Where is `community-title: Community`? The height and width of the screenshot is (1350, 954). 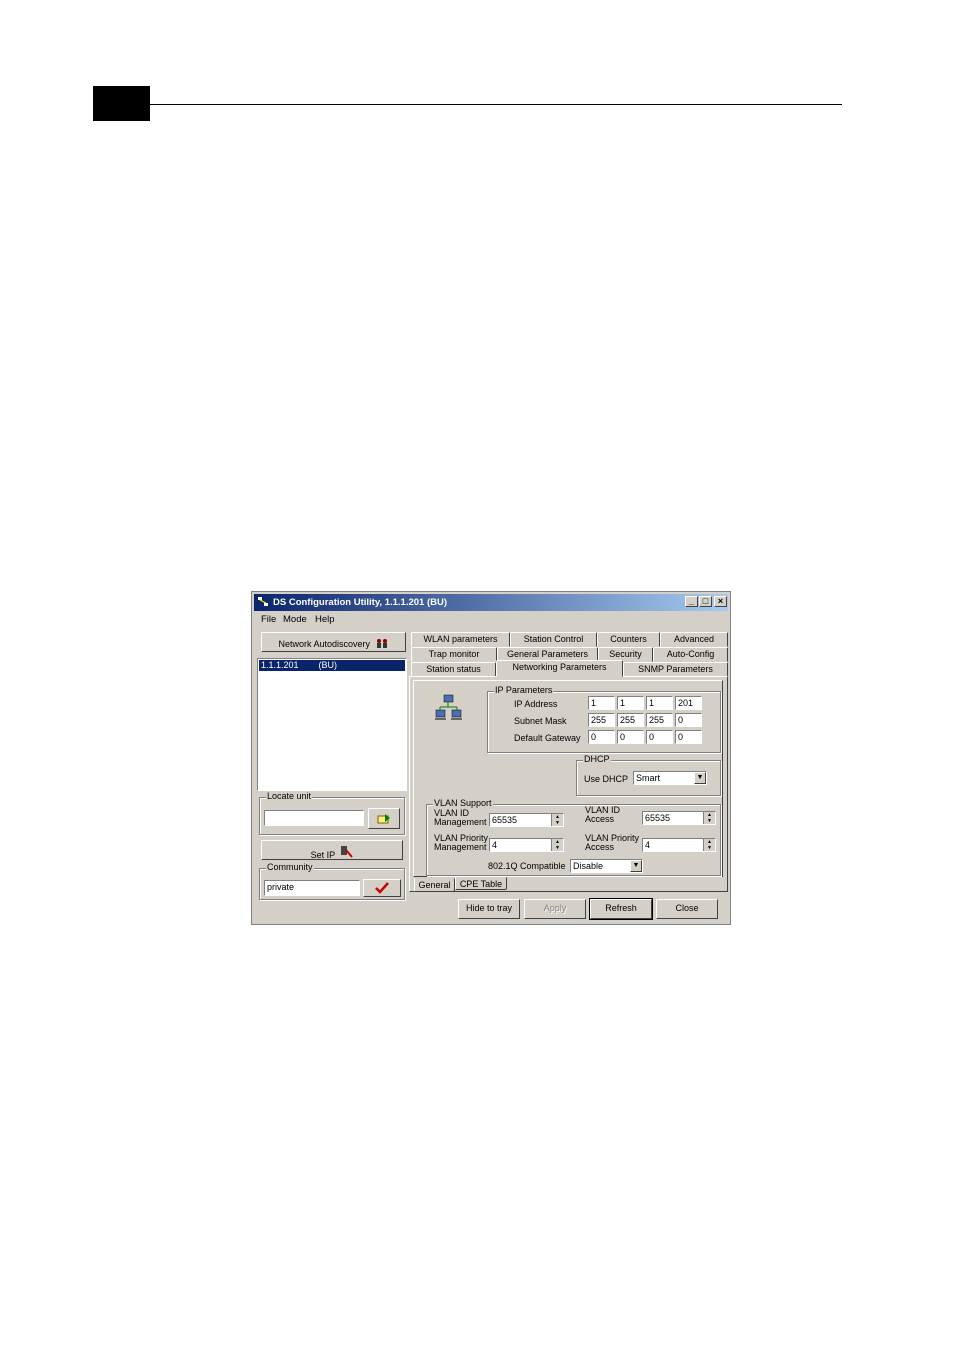 community-title: Community is located at coordinates (290, 867).